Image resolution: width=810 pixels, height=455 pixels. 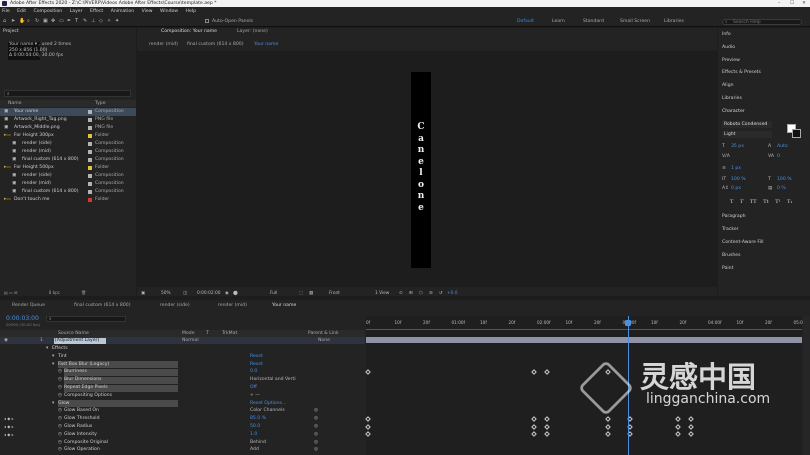 What do you see at coordinates (726, 34) in the screenshot?
I see `panel-info: Info` at bounding box center [726, 34].